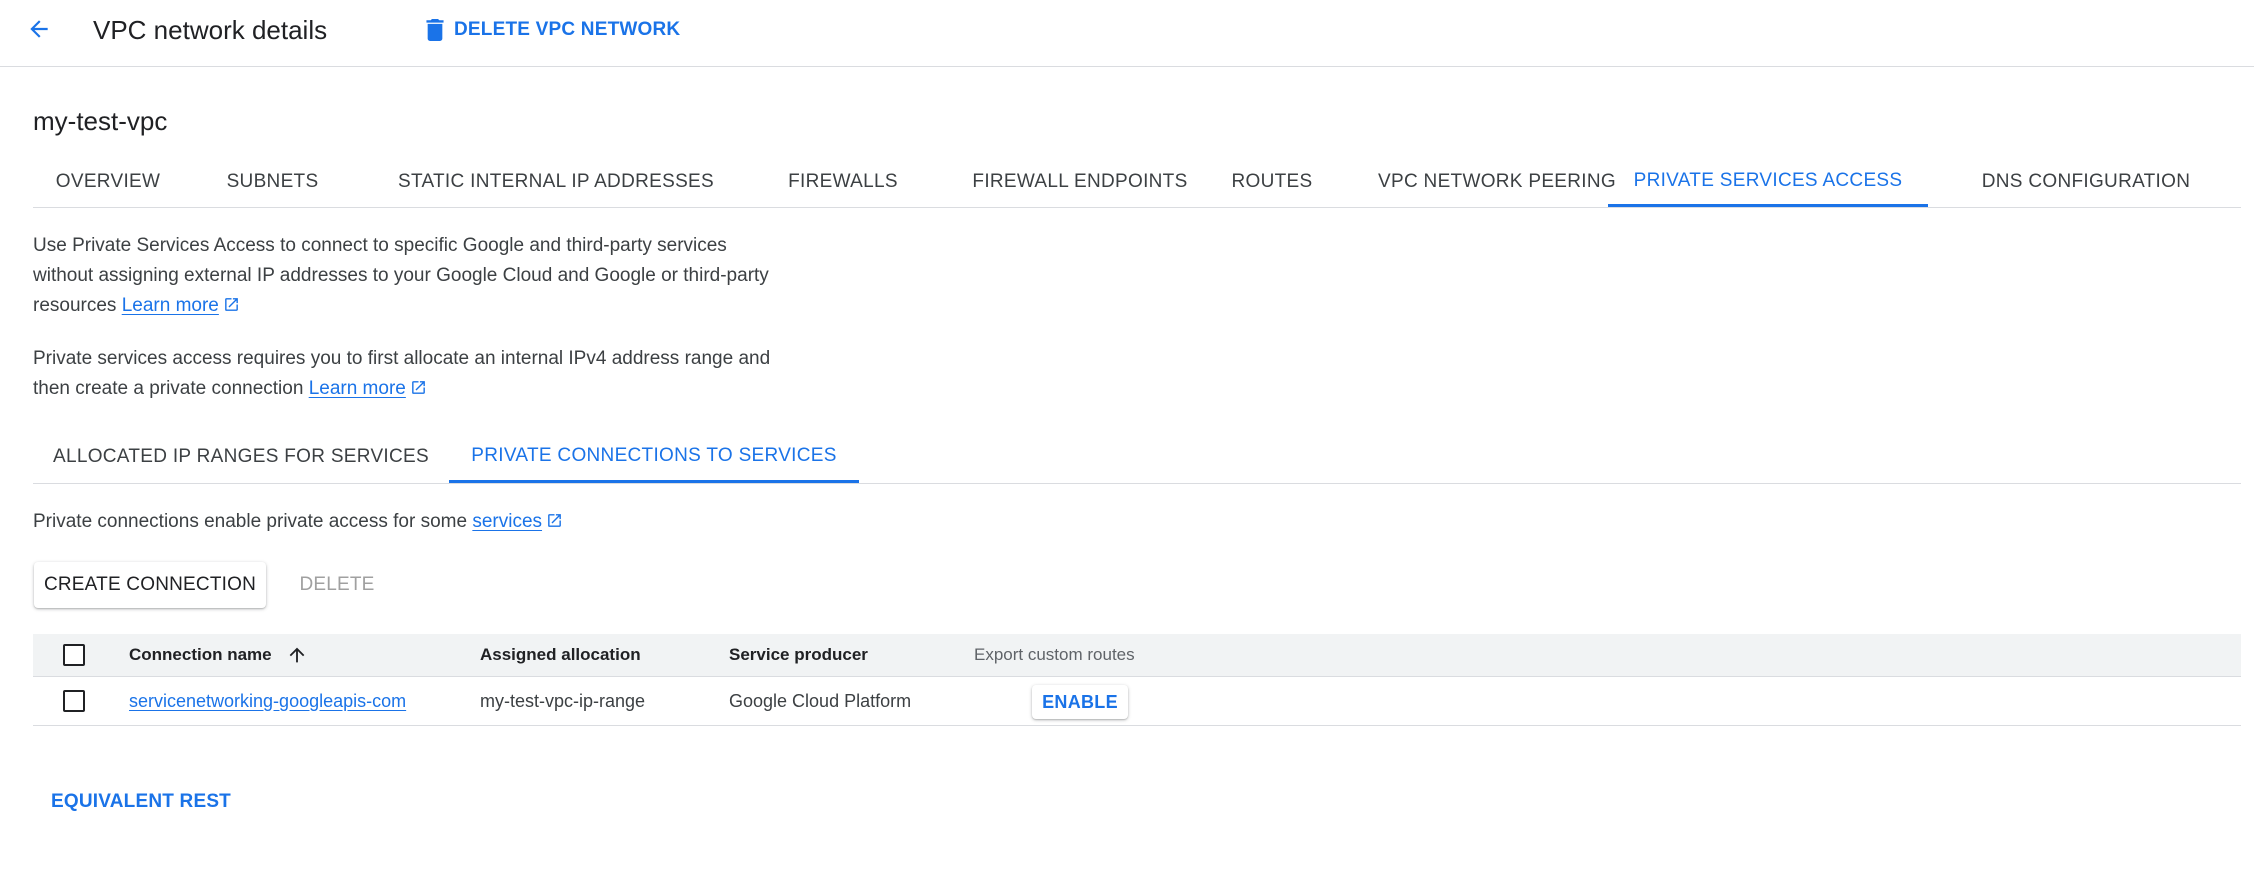 The height and width of the screenshot is (889, 2254). Describe the element at coordinates (563, 700) in the screenshot. I see `assigned-allocation-cell: my-test-vpc-ip-range` at that location.